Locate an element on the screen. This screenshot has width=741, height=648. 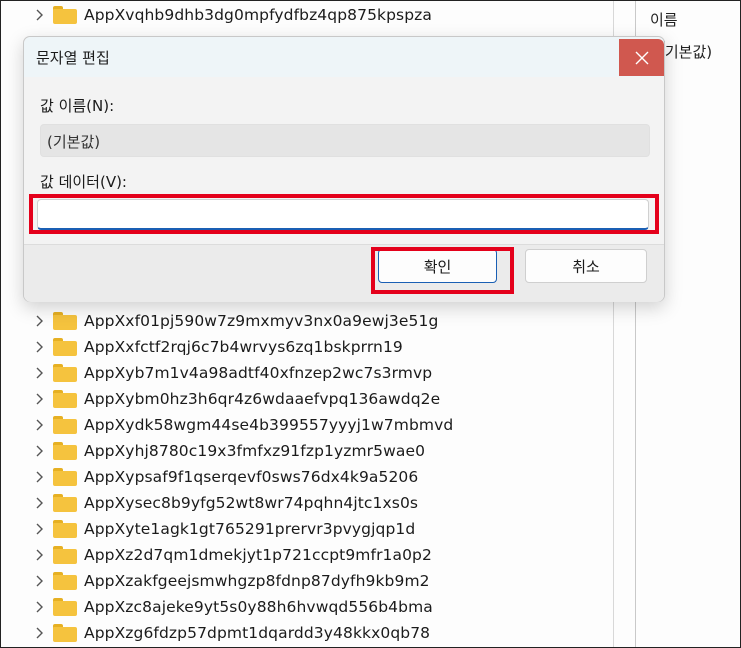
tree-row: AppXyhj8780c19x3fmfxz91fzp1yzmr5wae0 is located at coordinates (301, 451).